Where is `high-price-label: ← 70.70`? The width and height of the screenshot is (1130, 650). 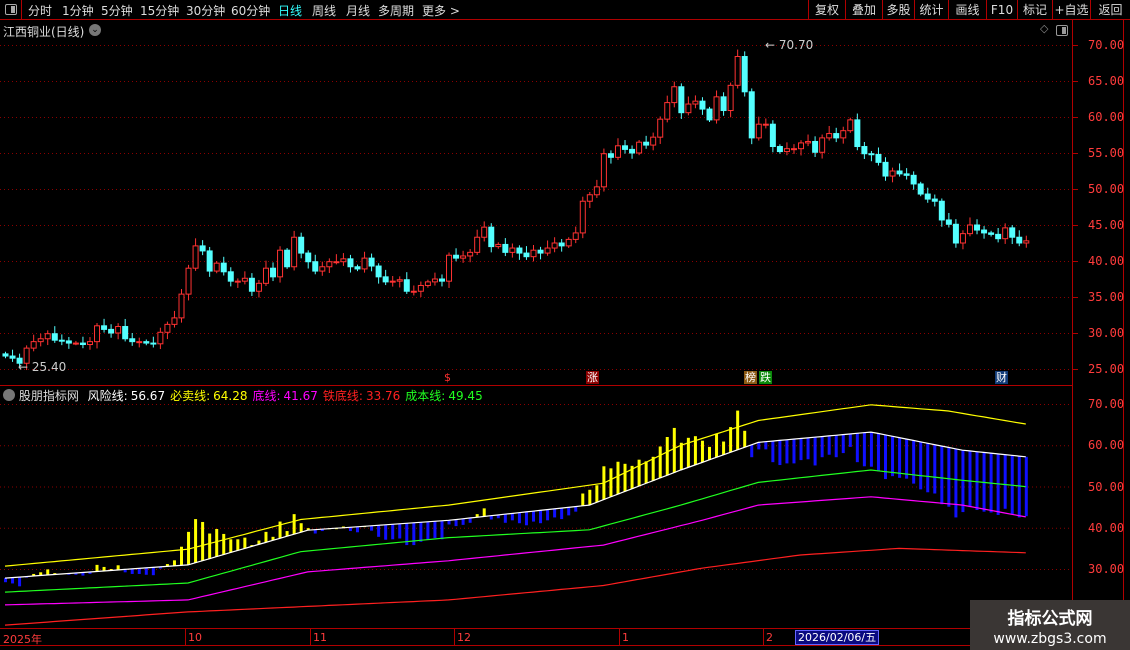
high-price-label: ← 70.70 is located at coordinates (789, 45).